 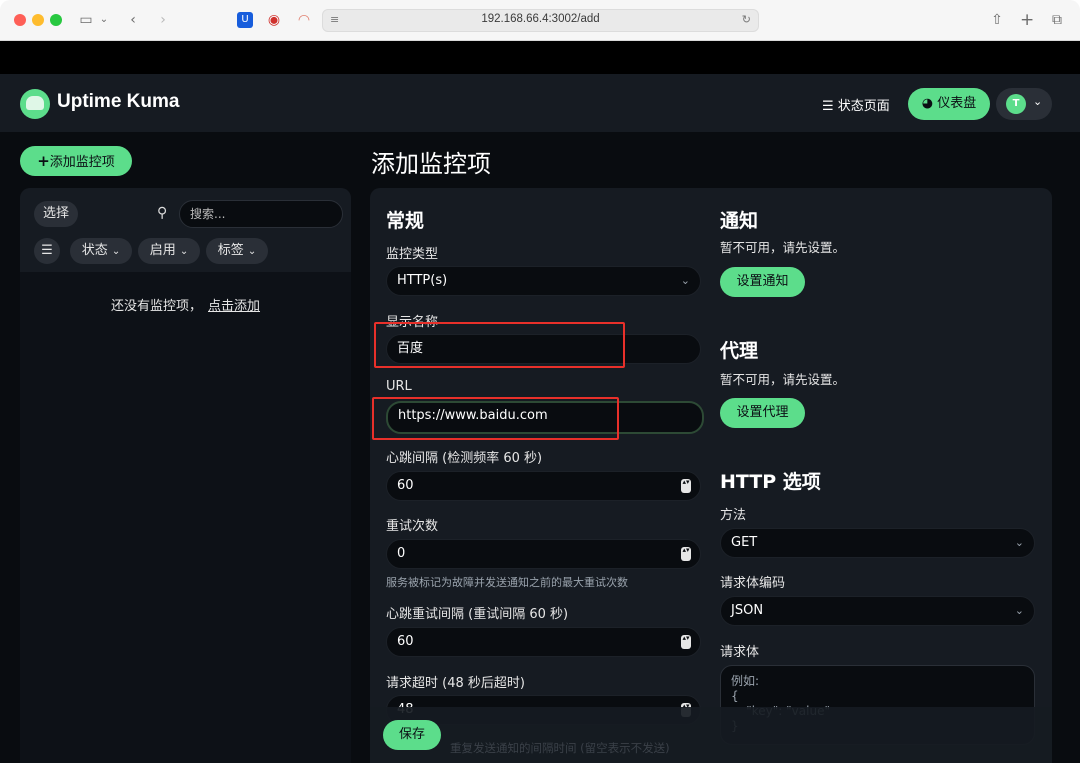 What do you see at coordinates (412, 254) in the screenshot?
I see `monitor-type-label: 监控类型` at bounding box center [412, 254].